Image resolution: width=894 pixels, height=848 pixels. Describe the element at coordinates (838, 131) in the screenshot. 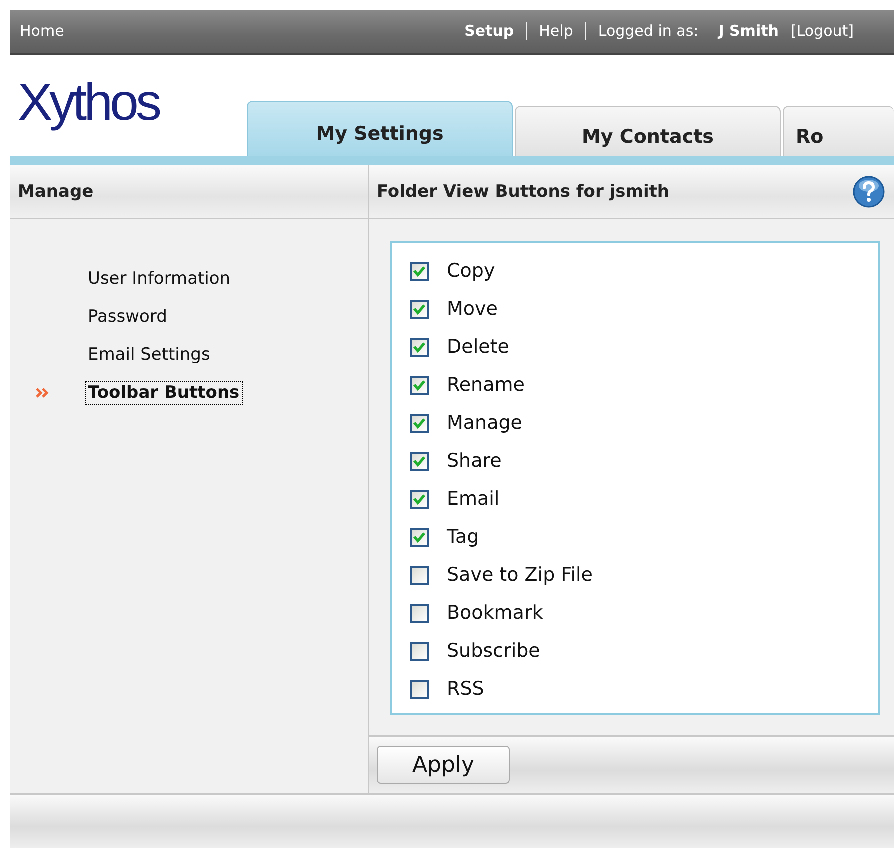

I see `tab: Ro` at that location.